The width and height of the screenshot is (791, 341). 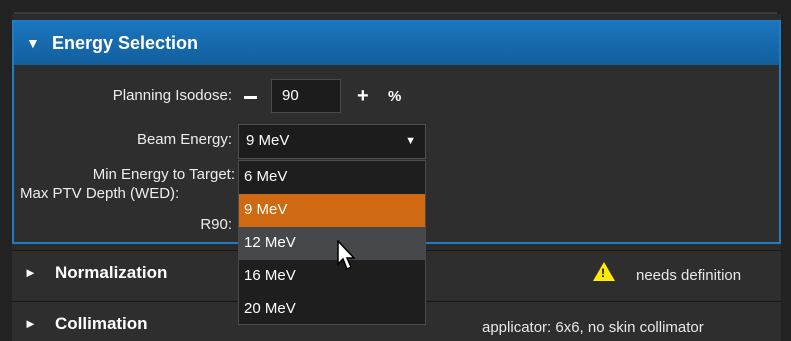 What do you see at coordinates (410, 141) in the screenshot?
I see `chevron-down-icon: ▼` at bounding box center [410, 141].